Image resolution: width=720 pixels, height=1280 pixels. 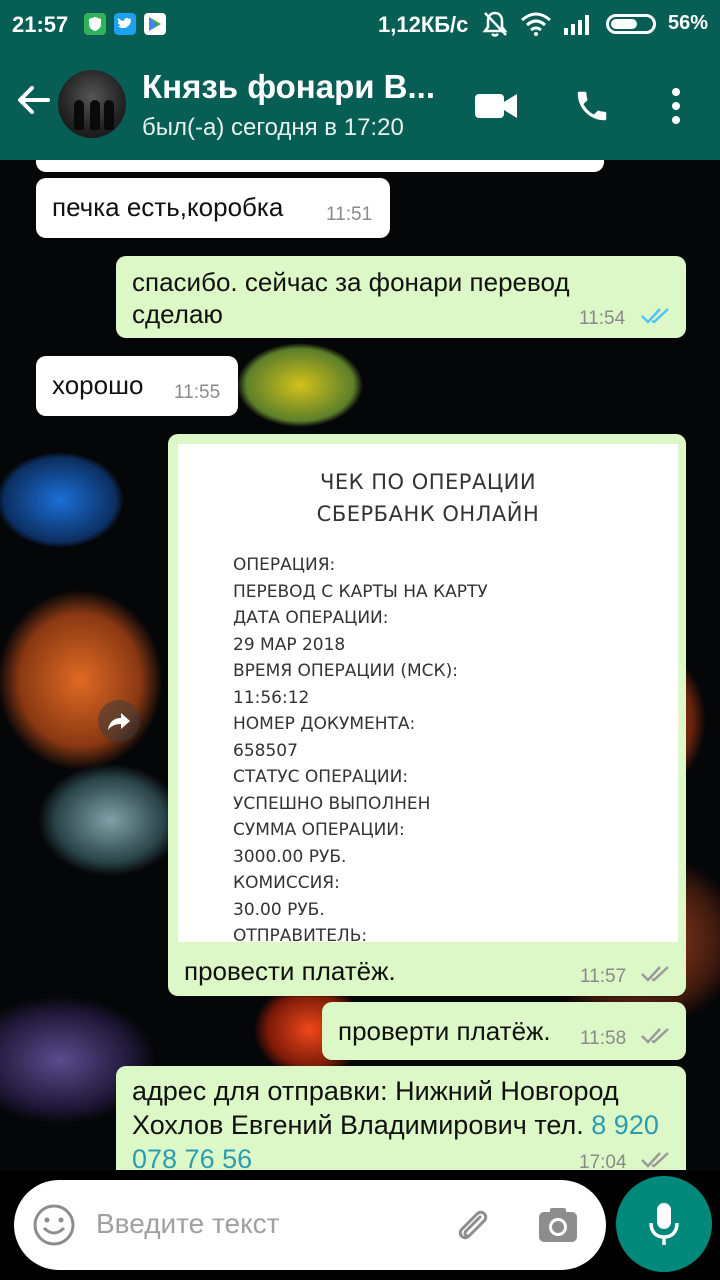 What do you see at coordinates (345, 671) in the screenshot?
I see `receipt-line: ВРЕМЯ ОПЕРАЦИИ (МСК):` at bounding box center [345, 671].